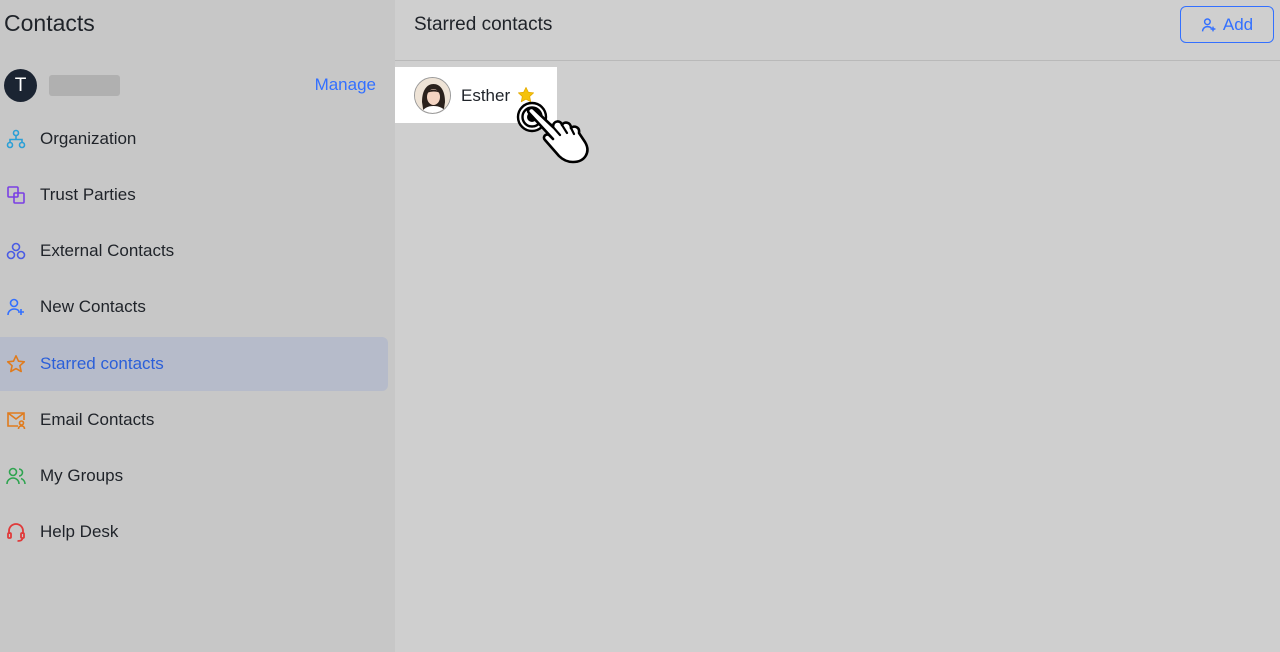  I want to click on sidebar-item-my-groups: My Groups, so click(194, 476).